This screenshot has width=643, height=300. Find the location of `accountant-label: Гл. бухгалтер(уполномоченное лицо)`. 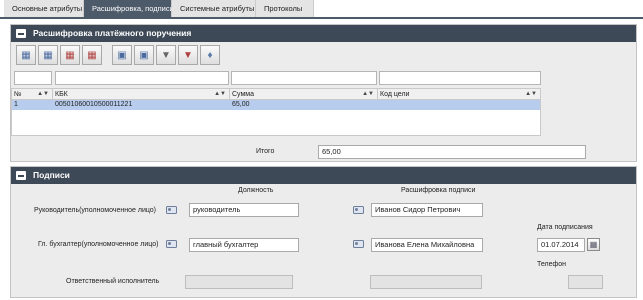

accountant-label: Гл. бухгалтер(уполномоченное лицо) is located at coordinates (98, 244).